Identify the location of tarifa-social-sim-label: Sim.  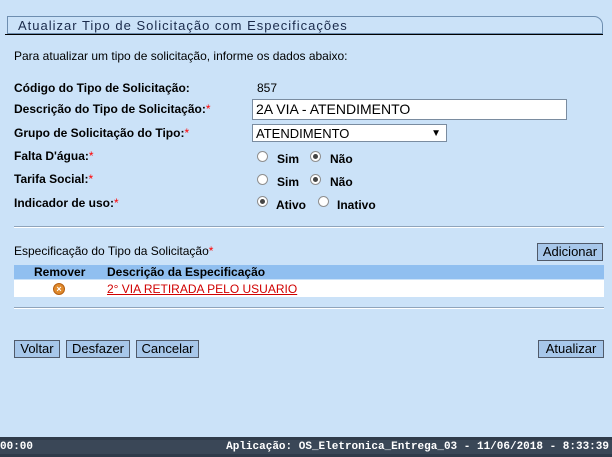
(288, 182).